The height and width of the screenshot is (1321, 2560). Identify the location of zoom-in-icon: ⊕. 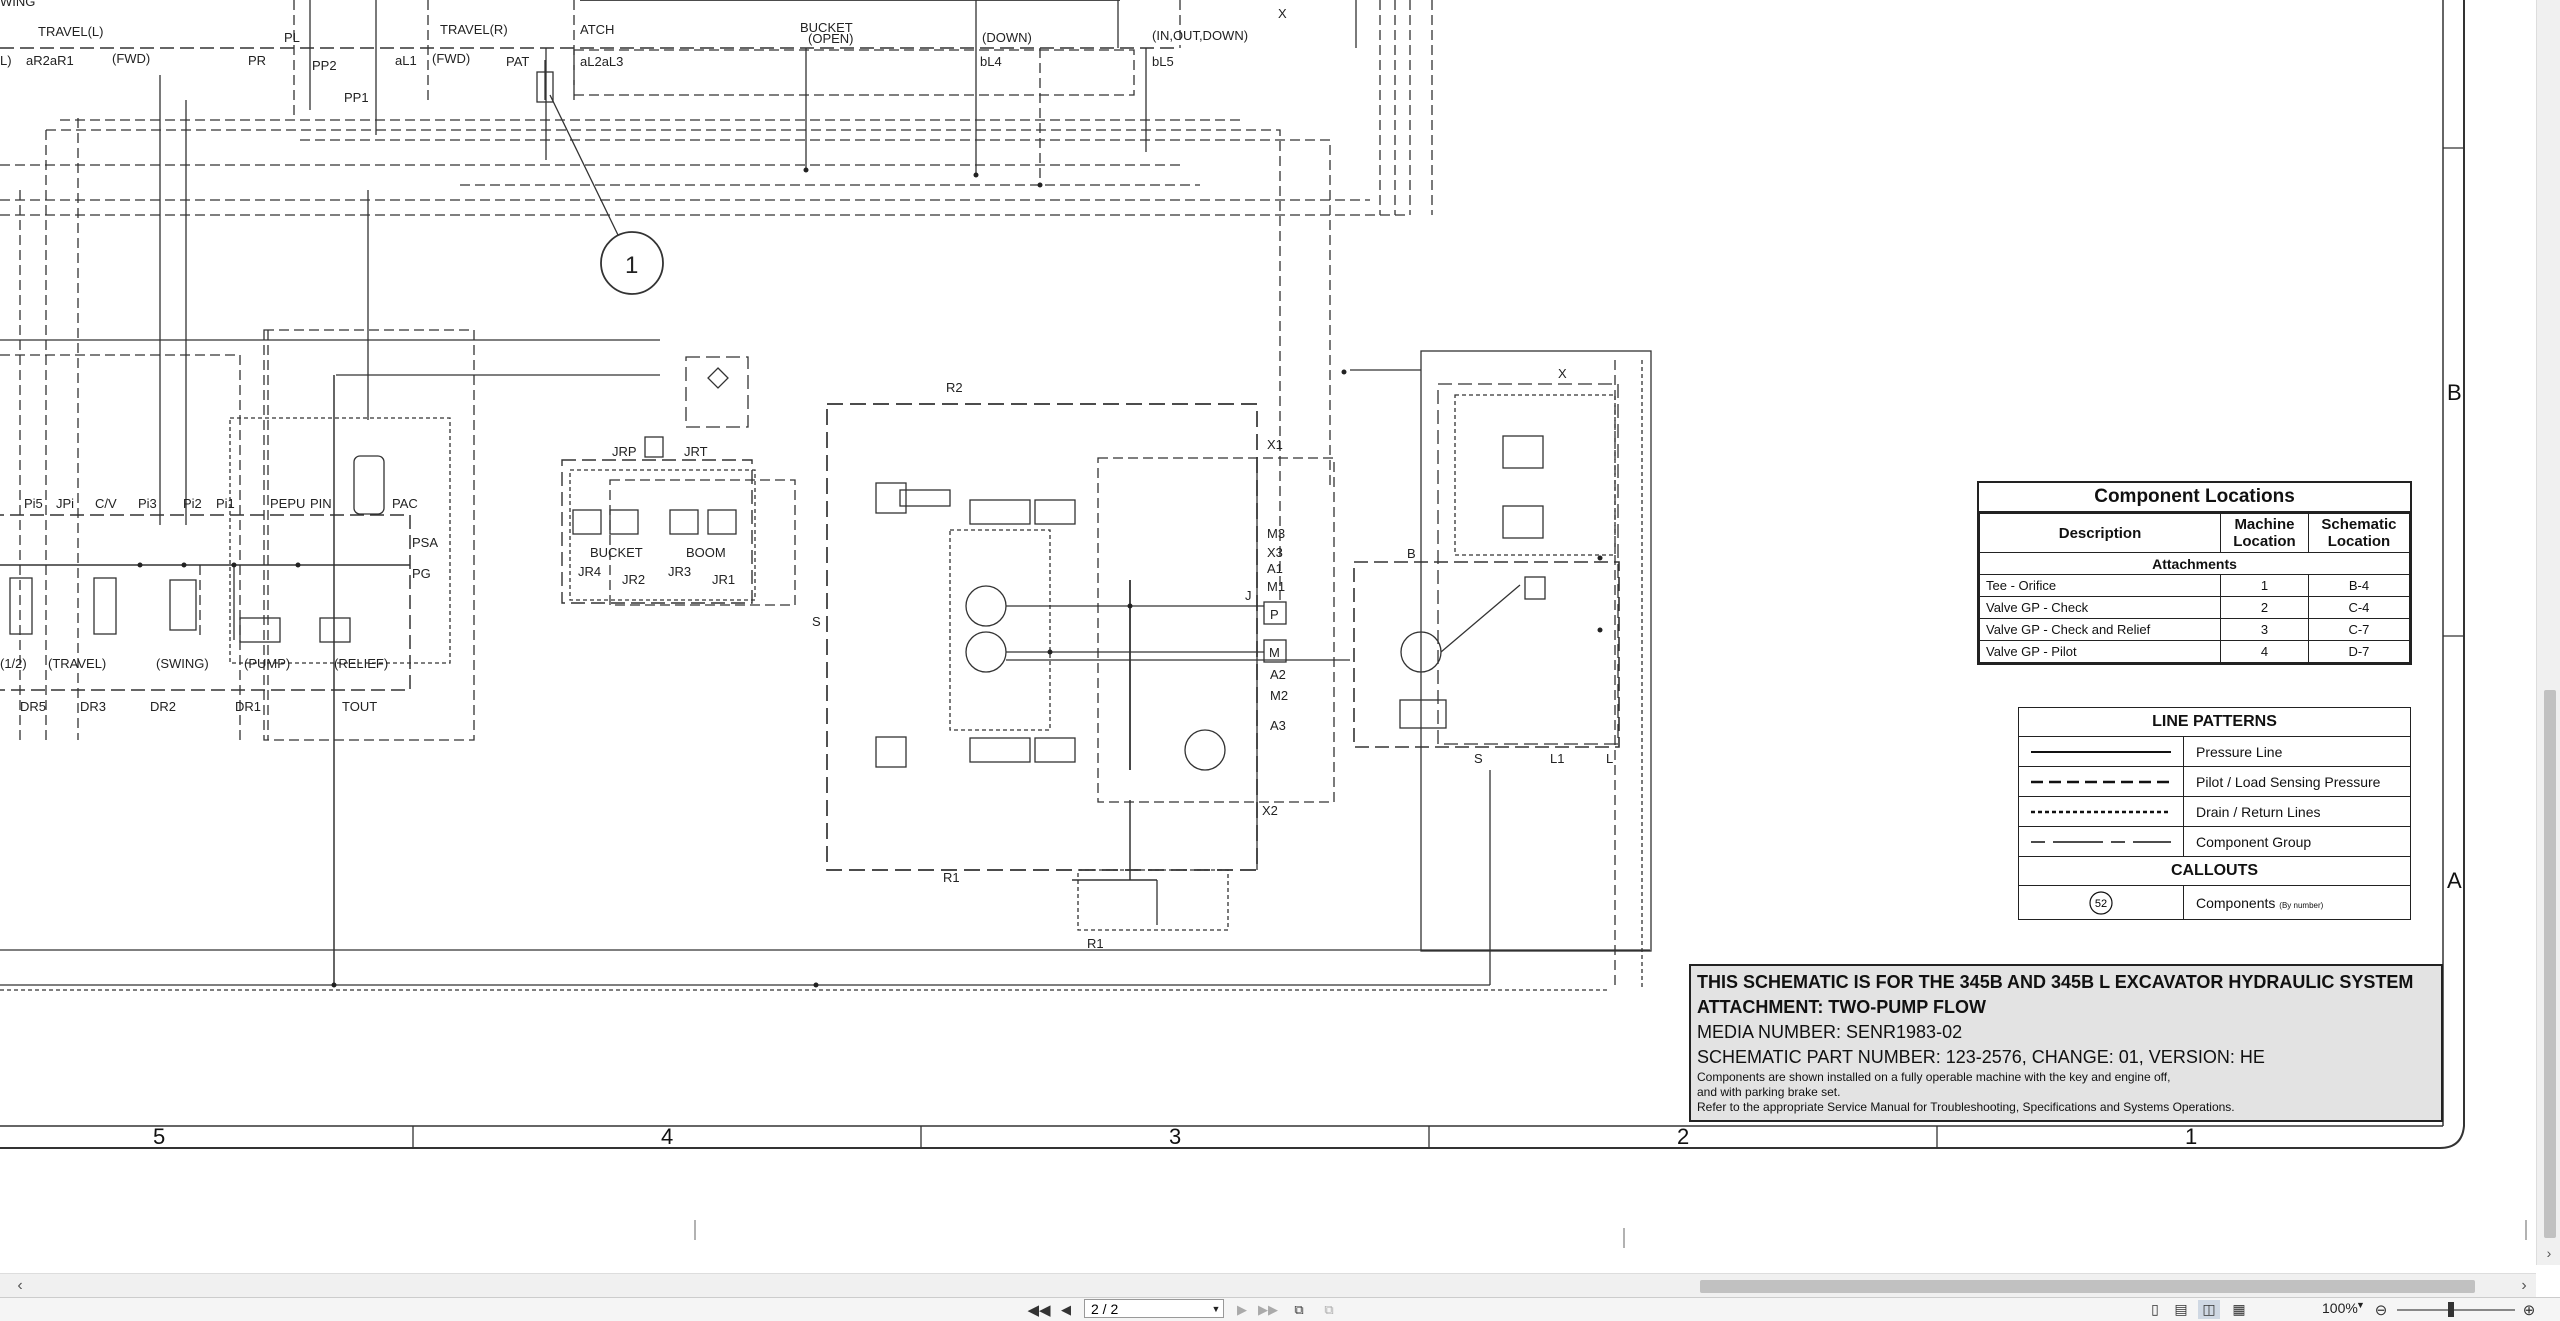
(2529, 1309).